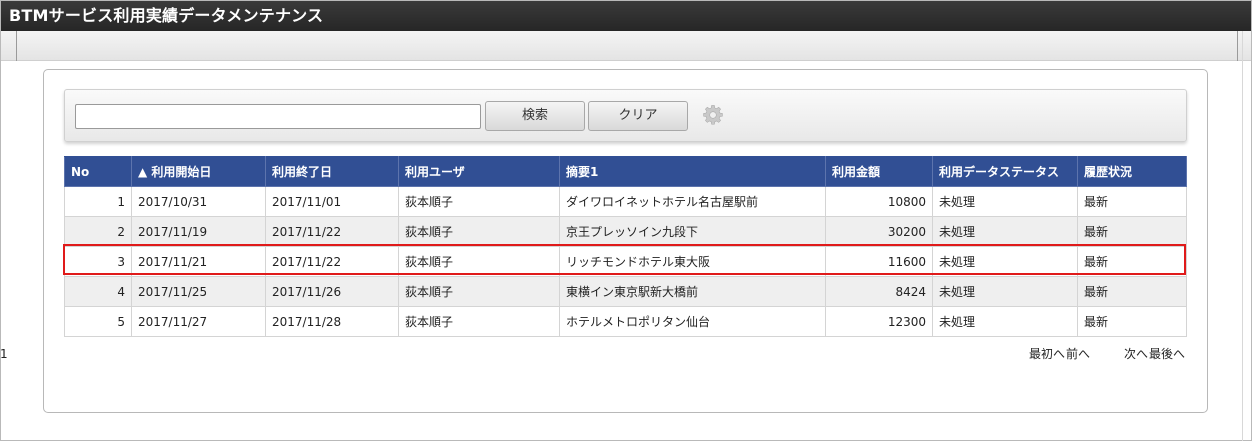 The height and width of the screenshot is (441, 1252). Describe the element at coordinates (98, 171) in the screenshot. I see `column-header-no: No` at that location.